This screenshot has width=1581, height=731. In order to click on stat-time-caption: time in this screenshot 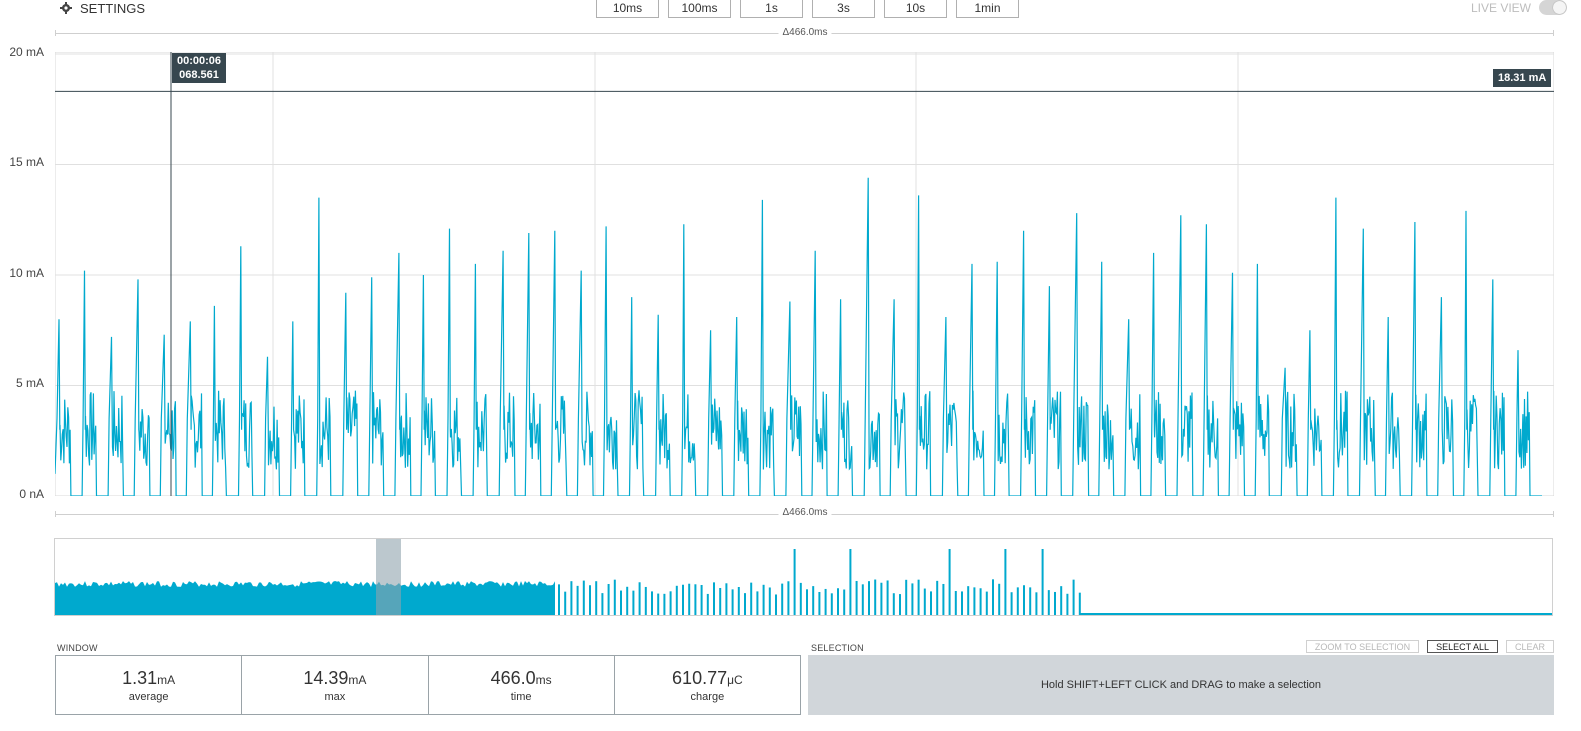, I will do `click(521, 696)`.